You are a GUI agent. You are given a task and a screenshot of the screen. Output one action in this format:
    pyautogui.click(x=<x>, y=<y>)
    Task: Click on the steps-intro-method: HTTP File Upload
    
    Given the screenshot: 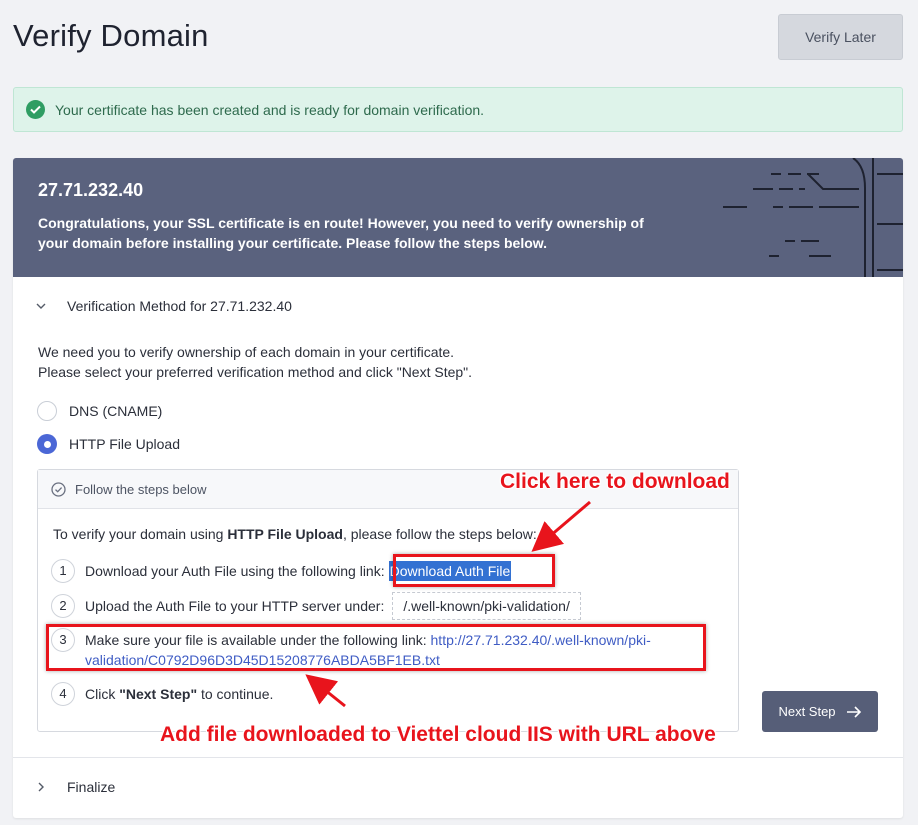 What is the action you would take?
    pyautogui.click(x=285, y=534)
    